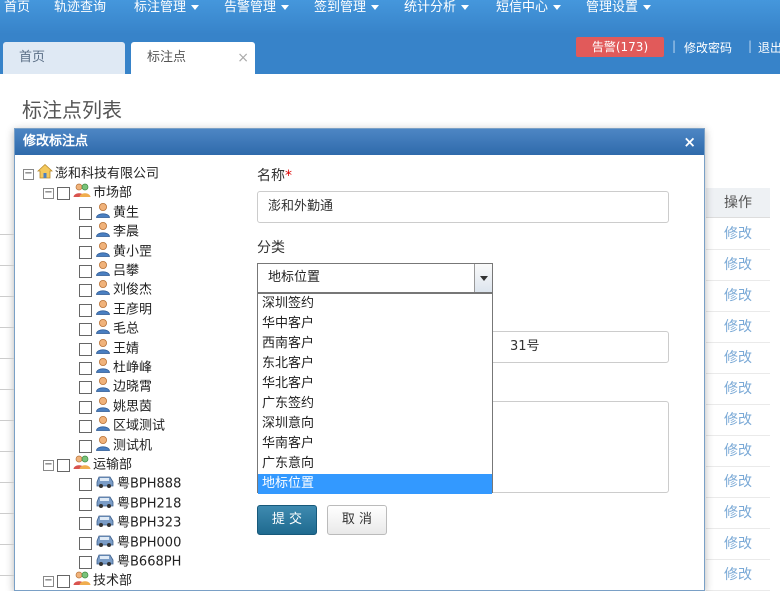 The image size is (780, 591). What do you see at coordinates (87, 191) in the screenshot?
I see `tree-node-department: − 市场部` at bounding box center [87, 191].